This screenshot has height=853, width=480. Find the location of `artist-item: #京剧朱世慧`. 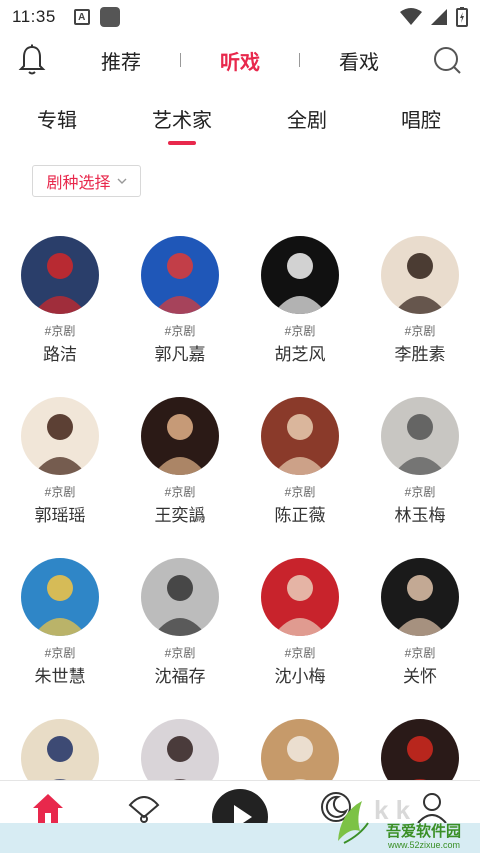

artist-item: #京剧朱世慧 is located at coordinates (60, 622).